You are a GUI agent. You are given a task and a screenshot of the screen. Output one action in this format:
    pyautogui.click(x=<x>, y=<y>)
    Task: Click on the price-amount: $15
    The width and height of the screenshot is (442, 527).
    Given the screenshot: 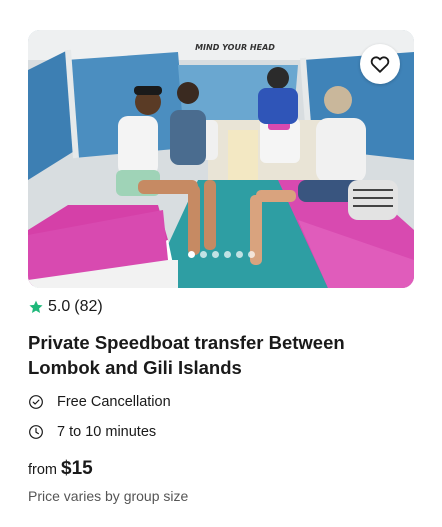 What is the action you would take?
    pyautogui.click(x=77, y=468)
    